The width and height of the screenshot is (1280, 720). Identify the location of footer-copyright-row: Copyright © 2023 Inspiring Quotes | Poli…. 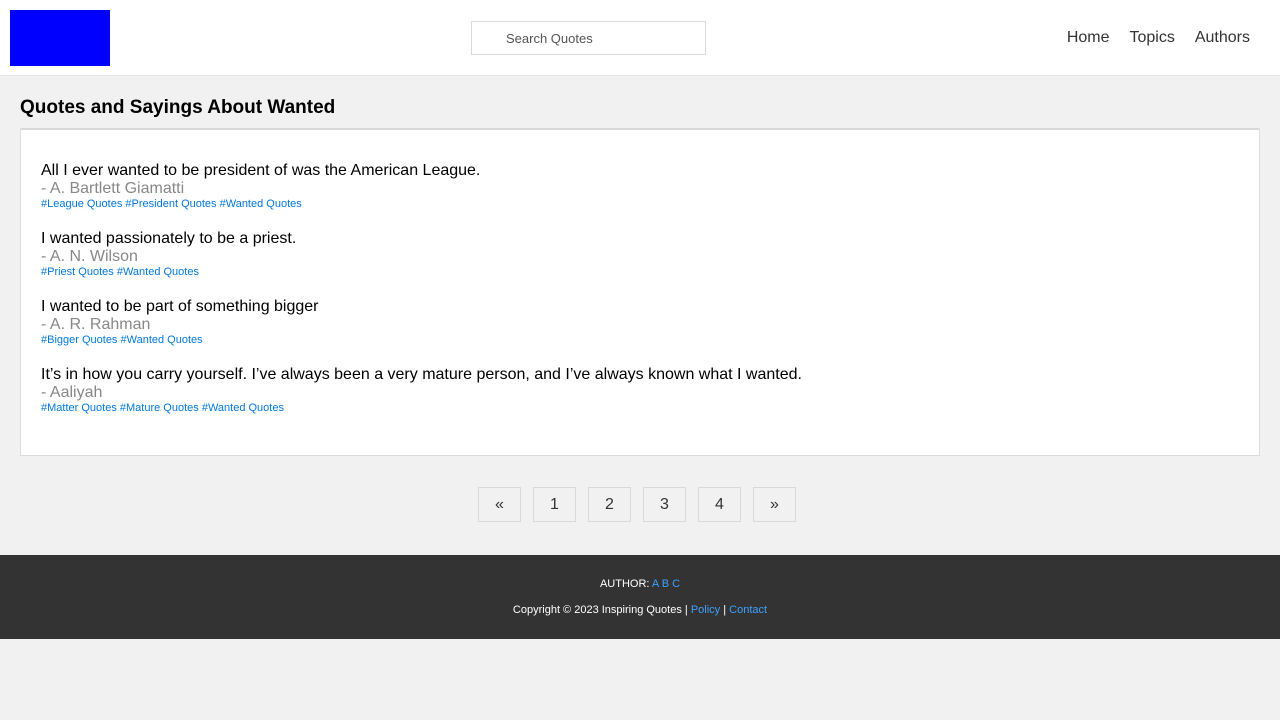
(640, 610).